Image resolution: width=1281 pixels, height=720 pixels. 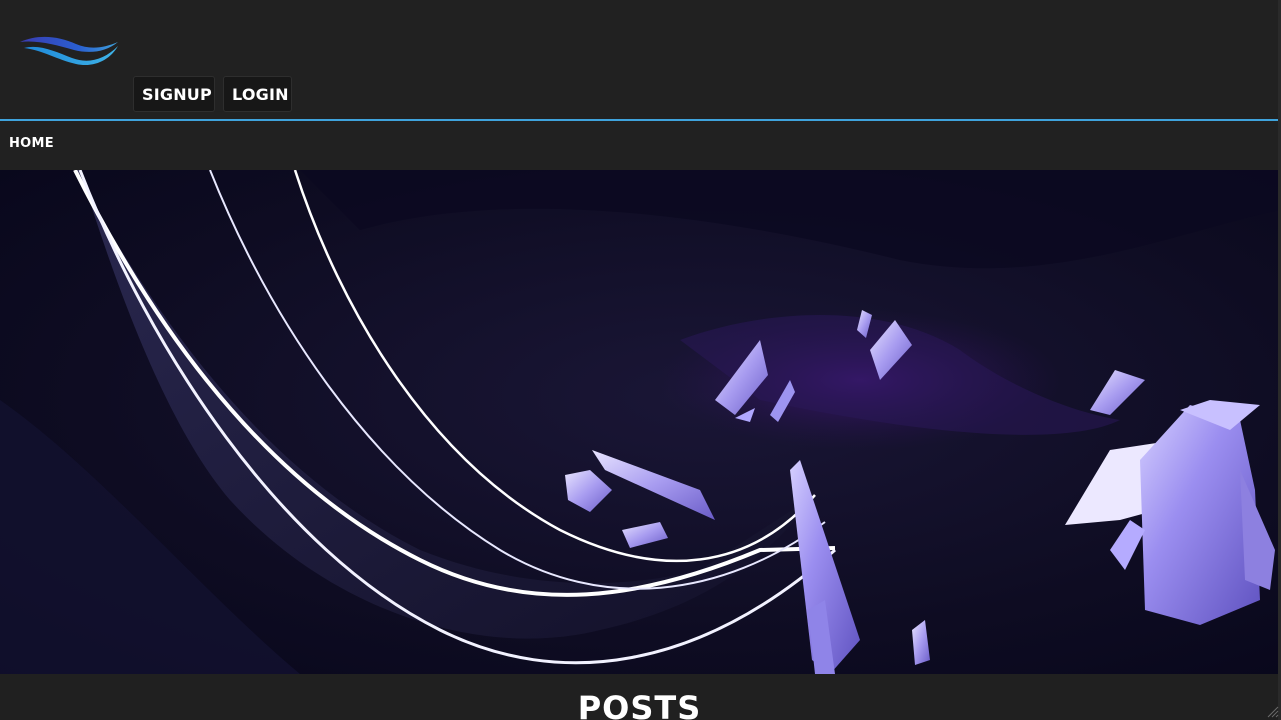 What do you see at coordinates (640, 145) in the screenshot?
I see `nav-bar: HOME` at bounding box center [640, 145].